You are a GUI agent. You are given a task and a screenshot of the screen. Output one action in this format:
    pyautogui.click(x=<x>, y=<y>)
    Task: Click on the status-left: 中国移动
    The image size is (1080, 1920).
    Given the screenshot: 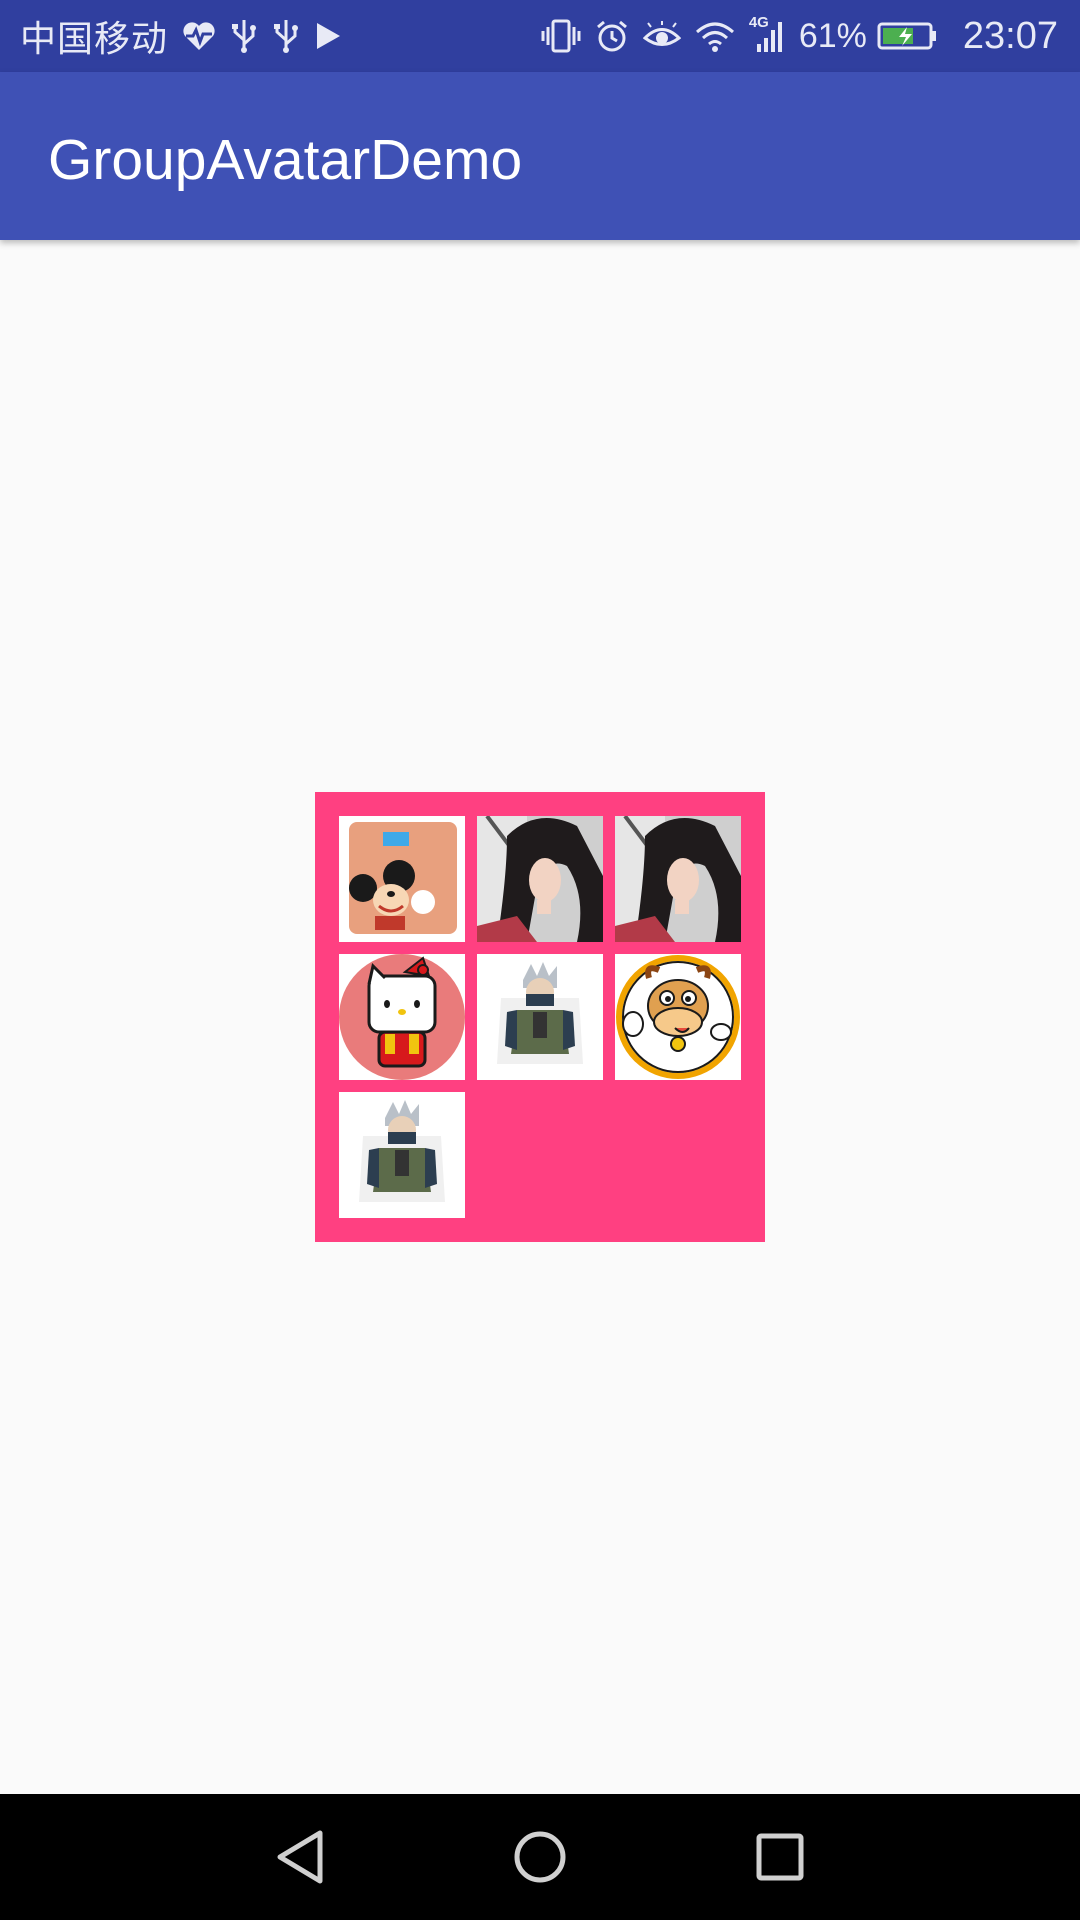 What is the action you would take?
    pyautogui.click(x=280, y=36)
    